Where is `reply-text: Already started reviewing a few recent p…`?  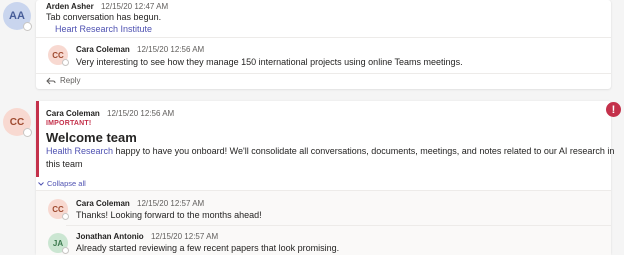 reply-text: Already started reviewing a few recent p… is located at coordinates (208, 248).